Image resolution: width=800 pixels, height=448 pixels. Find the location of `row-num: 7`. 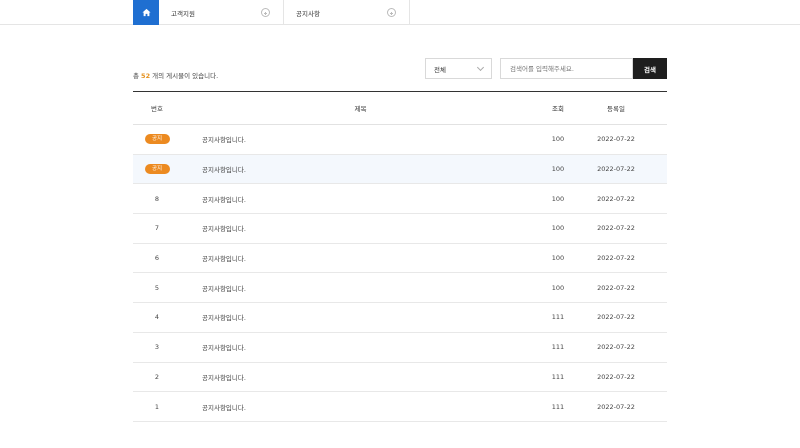

row-num: 7 is located at coordinates (157, 228).